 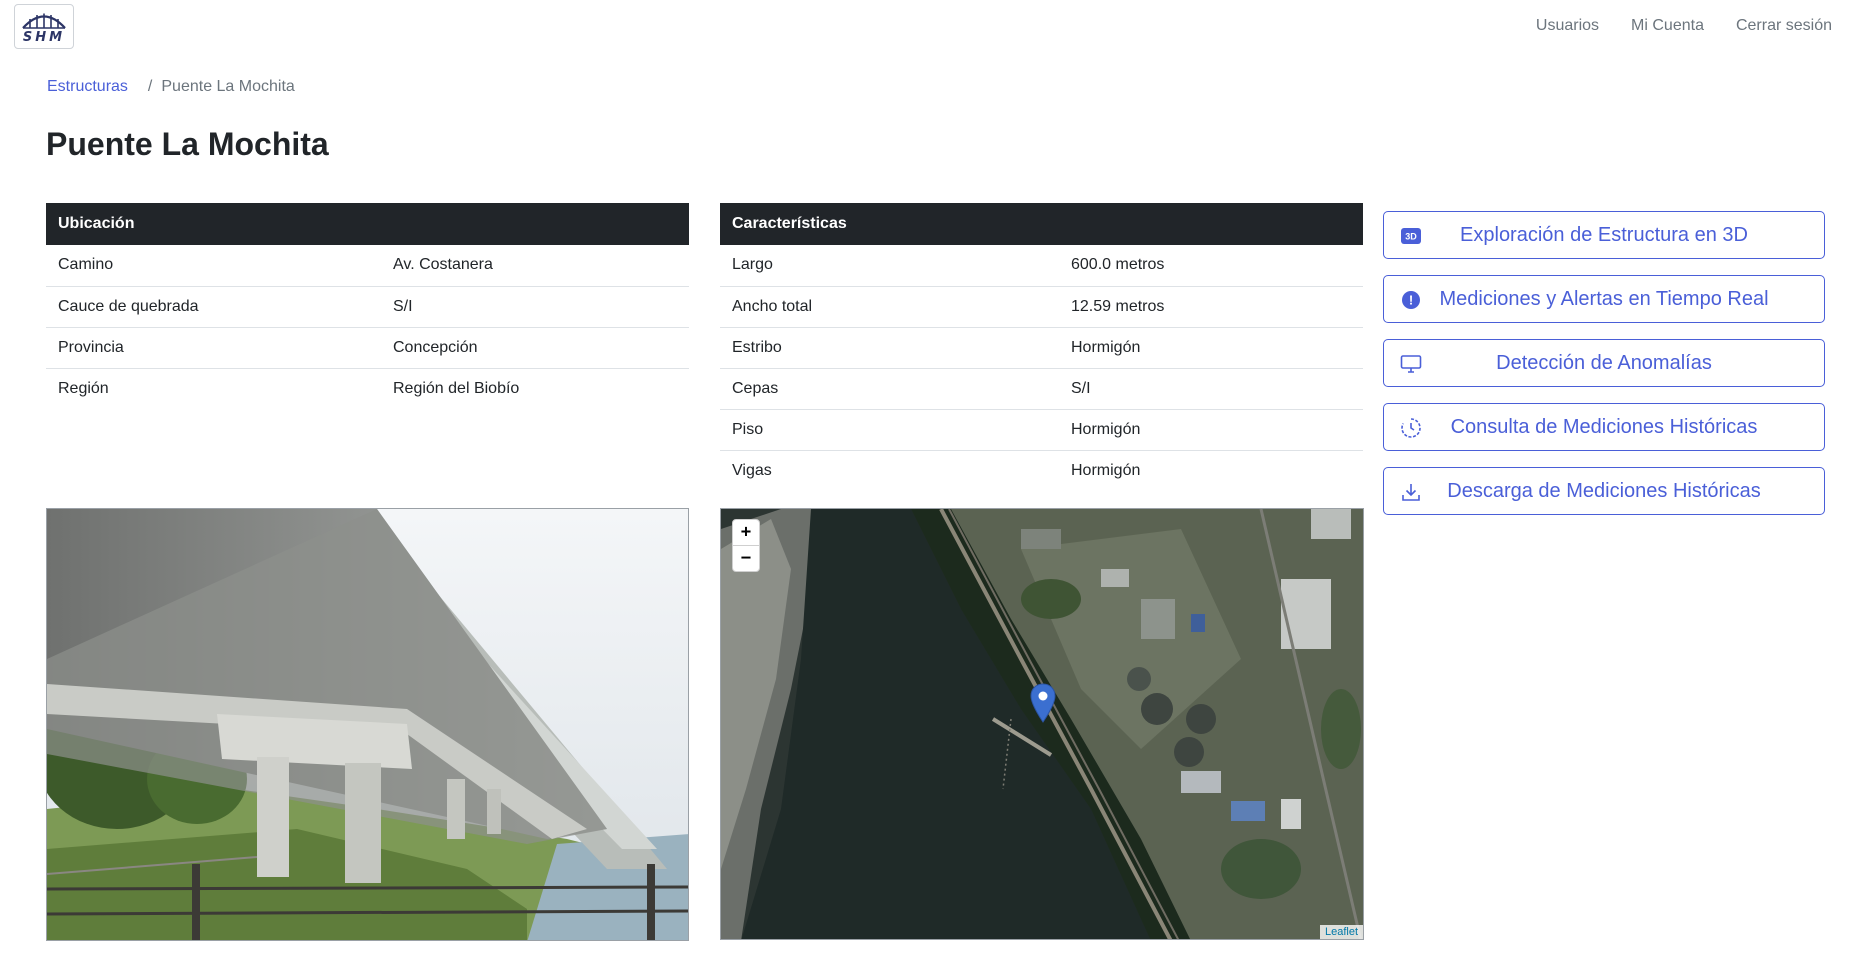 I want to click on bridge-arch-icon, so click(x=44, y=21).